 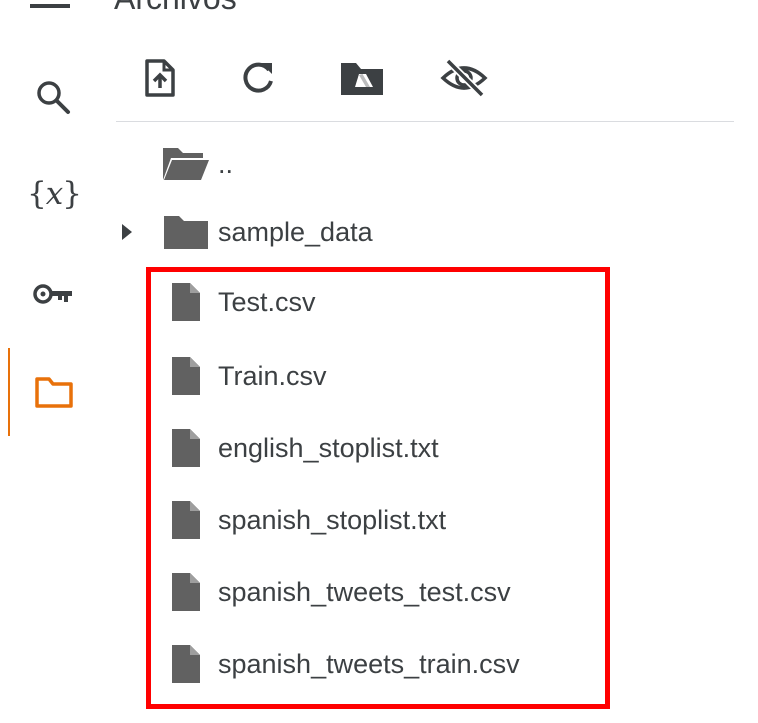 I want to click on key-icon, so click(x=52, y=294).